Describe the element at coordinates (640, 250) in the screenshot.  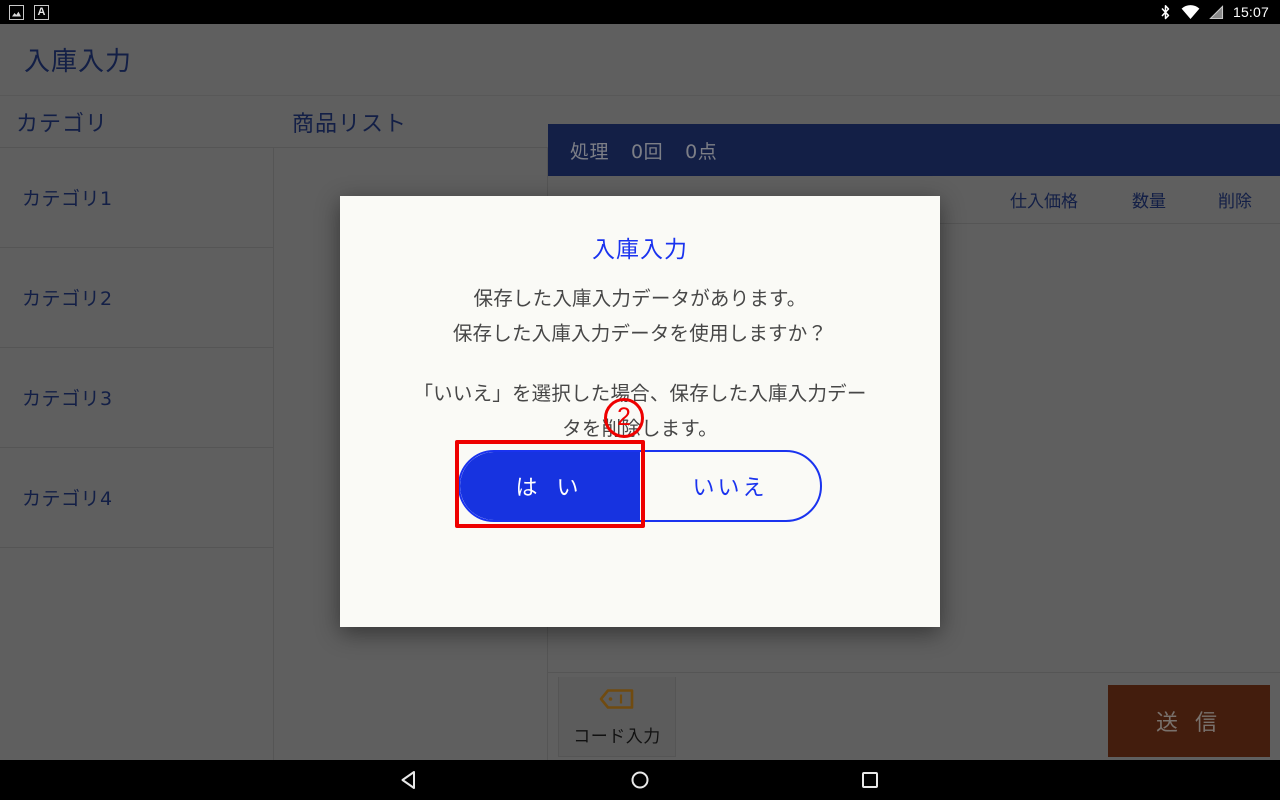
I see `dialog-title: 入庫入力` at that location.